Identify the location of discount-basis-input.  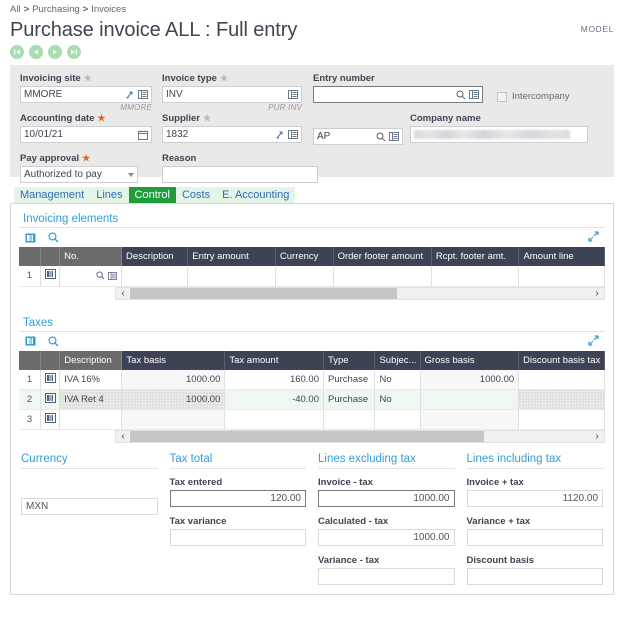
(534, 576).